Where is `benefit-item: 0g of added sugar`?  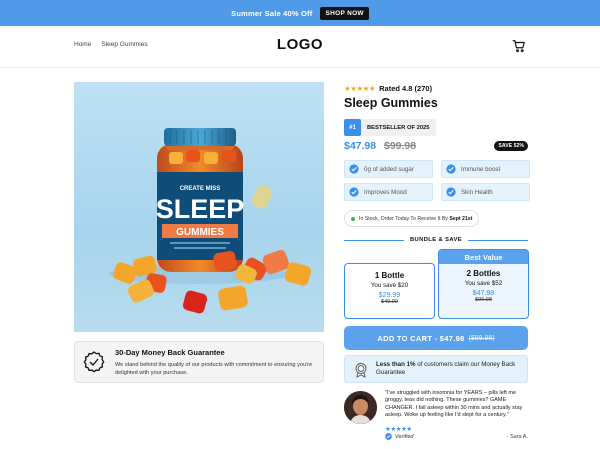
benefit-item: 0g of added sugar is located at coordinates (388, 169).